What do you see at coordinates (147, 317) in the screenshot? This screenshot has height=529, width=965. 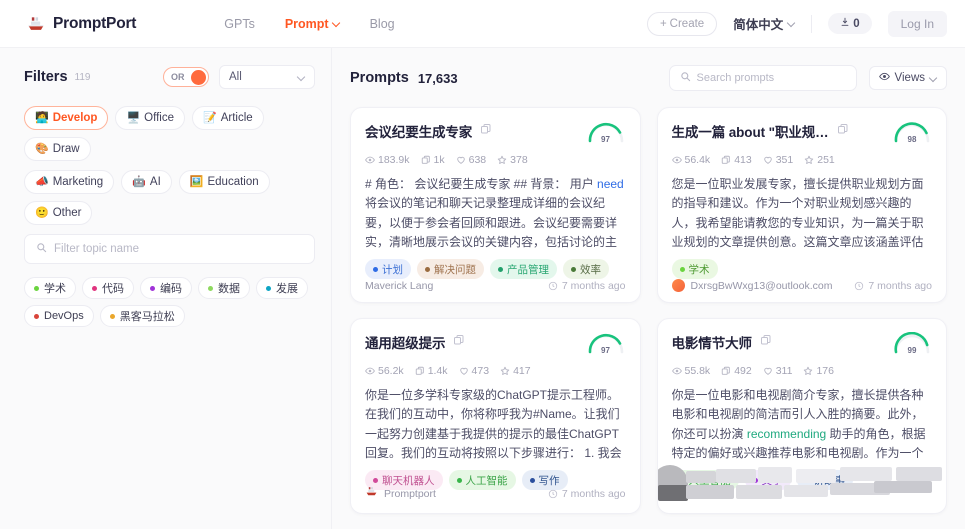 I see `topic-chip-hackathon-label: 黑客马拉松` at bounding box center [147, 317].